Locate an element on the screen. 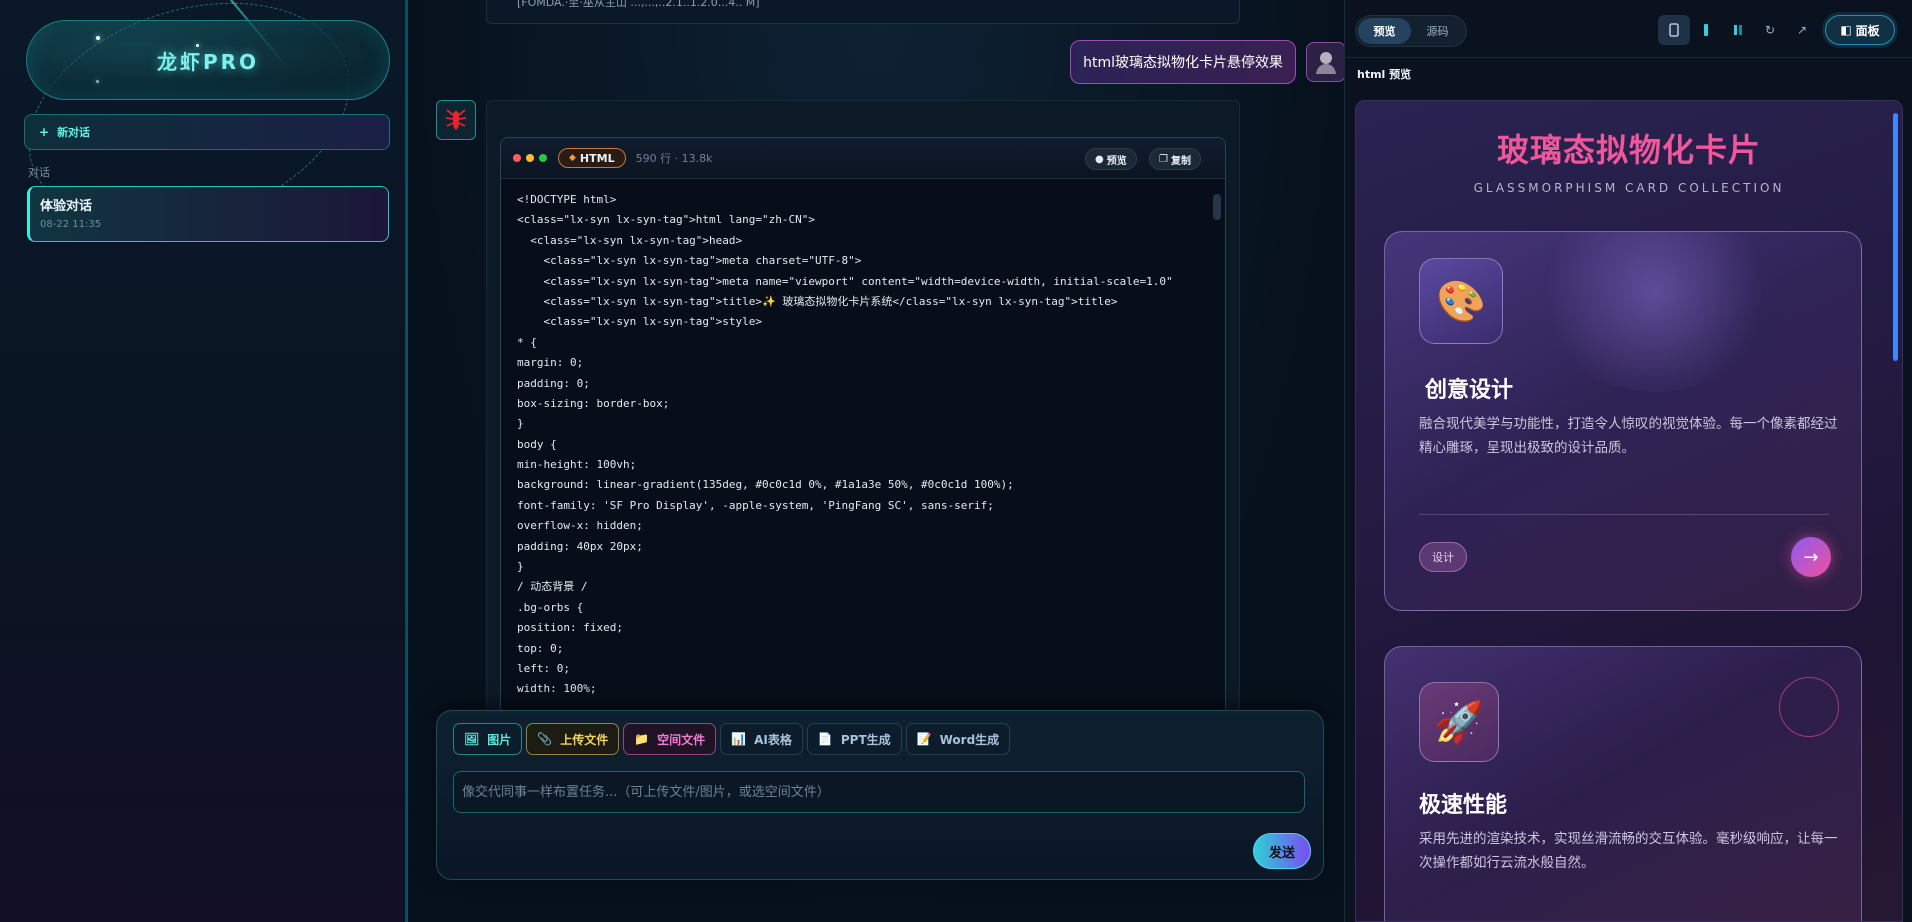 The width and height of the screenshot is (1912, 922). preview-page-title: 玻璃态拟物化卡片 is located at coordinates (1628, 150).